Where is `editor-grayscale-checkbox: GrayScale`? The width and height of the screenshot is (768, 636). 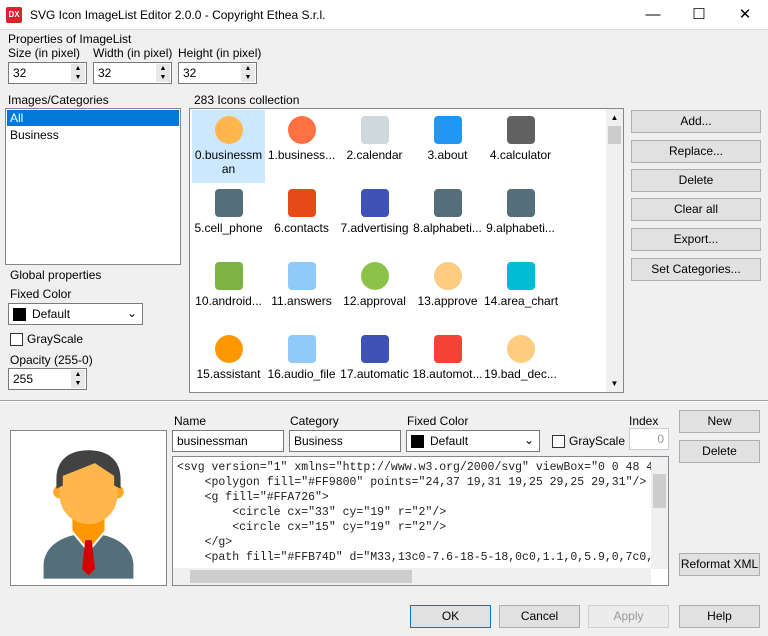
editor-grayscale-checkbox: GrayScale is located at coordinates (589, 441).